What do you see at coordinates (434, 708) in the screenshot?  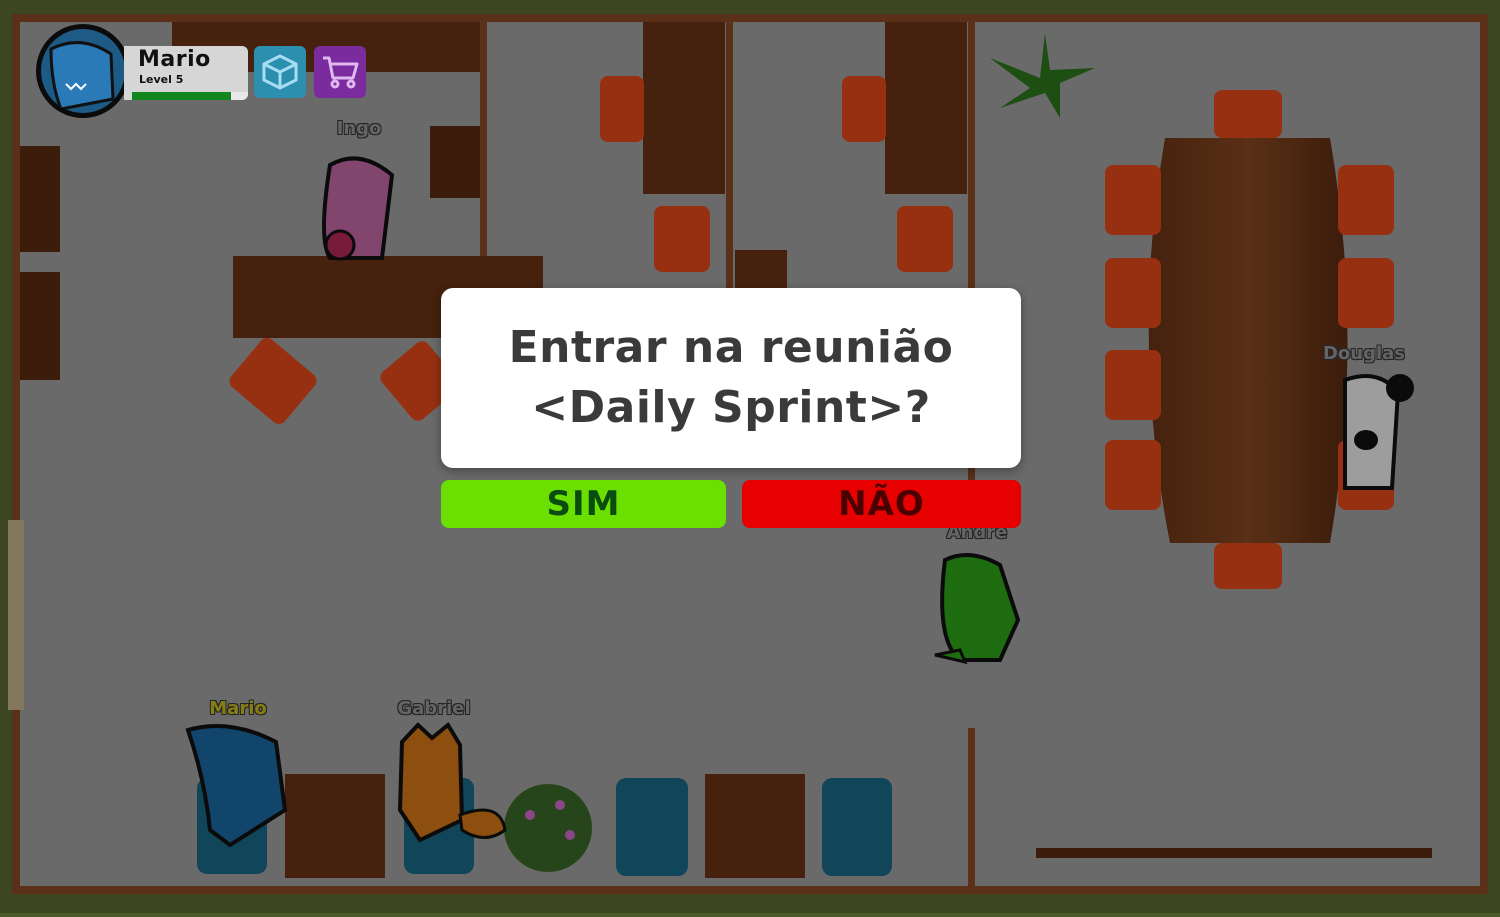 I see `name-tag-gabriel: Gabriel` at bounding box center [434, 708].